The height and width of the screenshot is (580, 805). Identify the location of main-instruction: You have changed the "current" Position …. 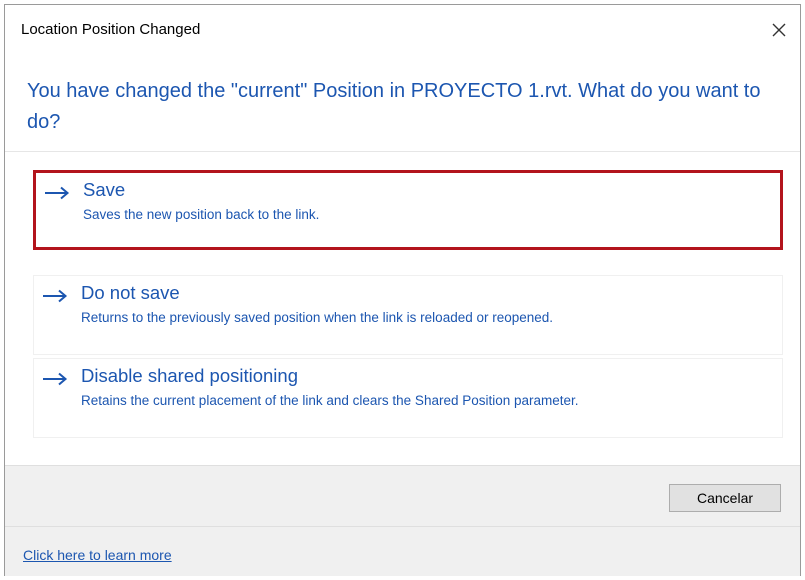
(394, 106).